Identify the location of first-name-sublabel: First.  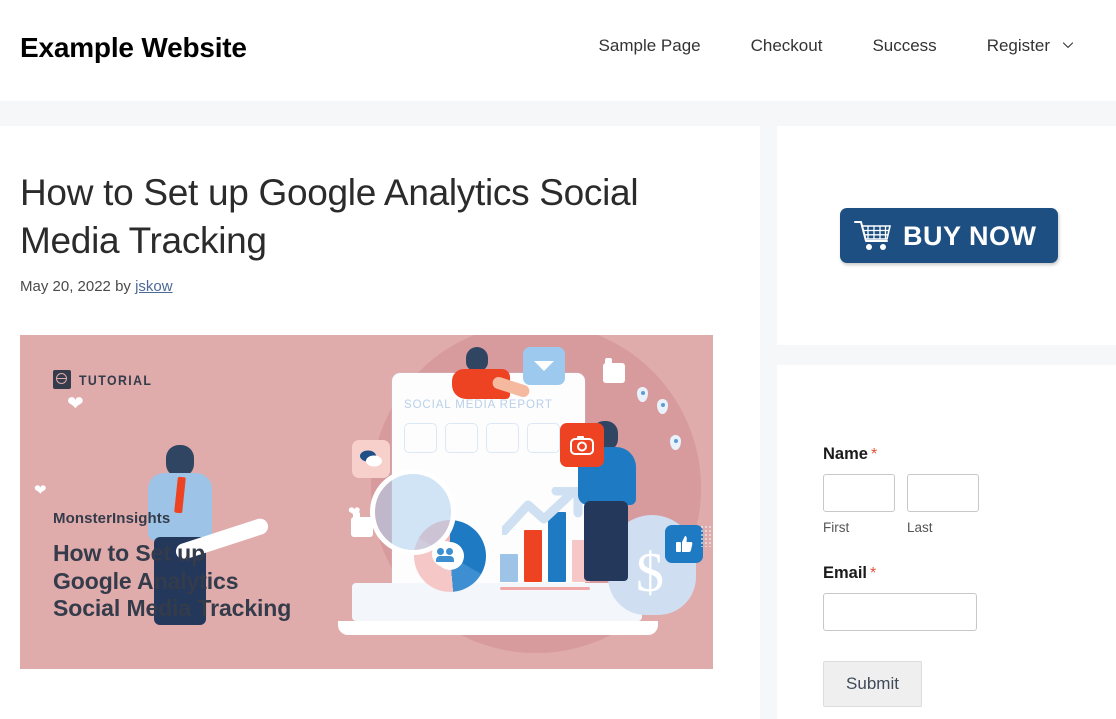
(836, 527).